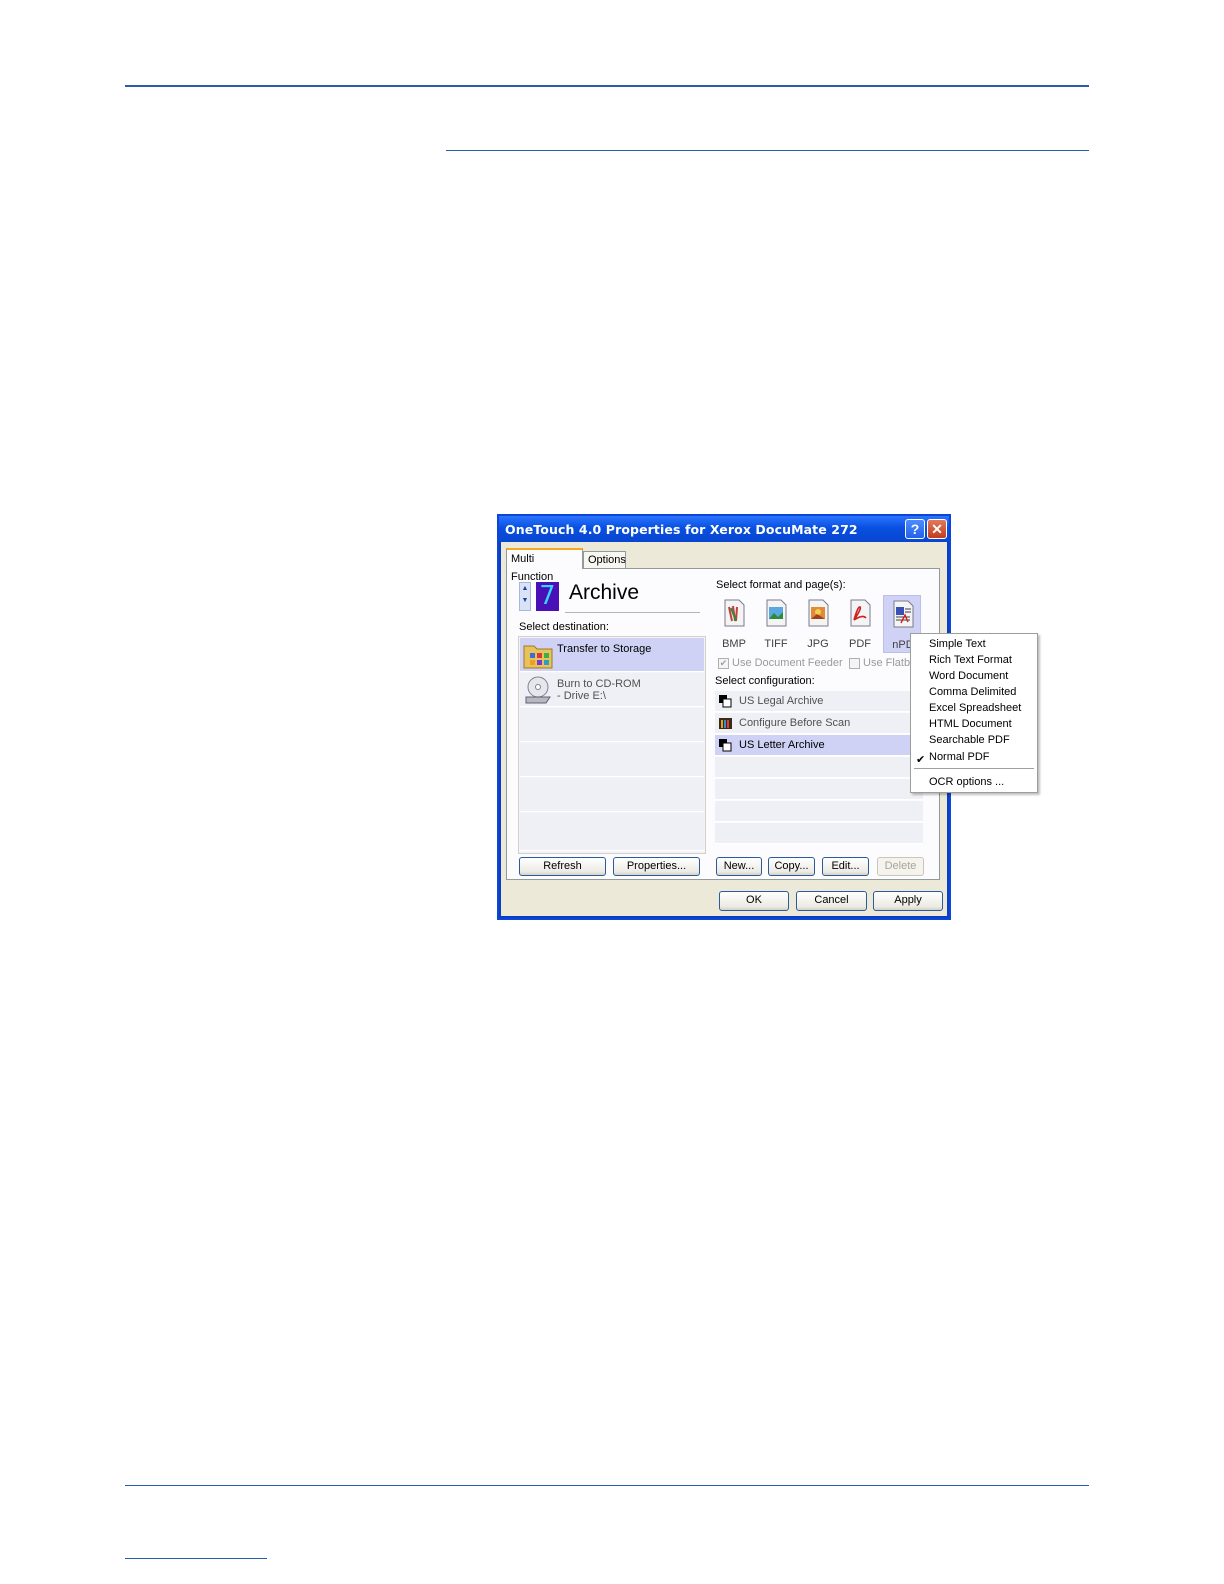 The image size is (1224, 1584). I want to click on ok-button: OK, so click(754, 901).